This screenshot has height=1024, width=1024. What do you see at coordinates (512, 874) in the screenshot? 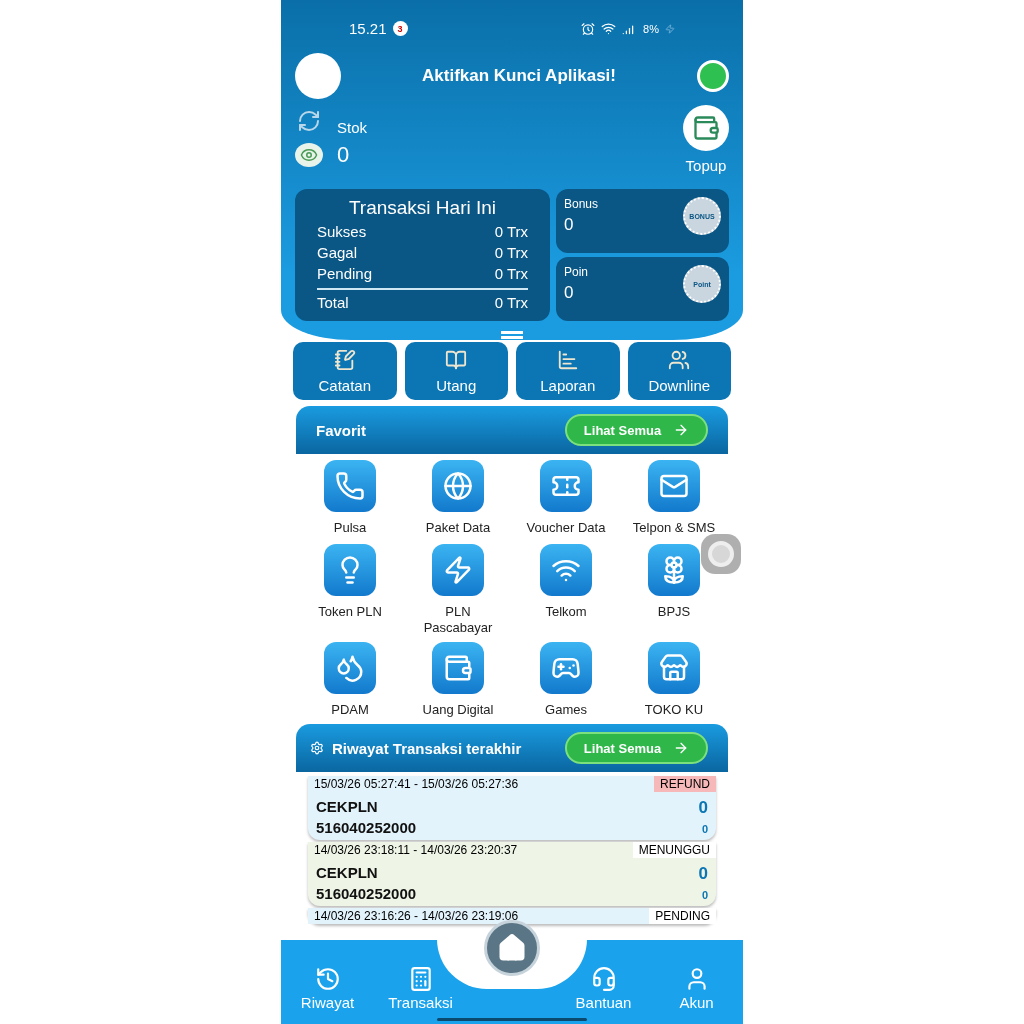
I see `transaction-card: 14/03/26 23:18:11 - 14/03/26 23:20:37 MENUNGGU CEKPLN 516040252000 0 0` at bounding box center [512, 874].